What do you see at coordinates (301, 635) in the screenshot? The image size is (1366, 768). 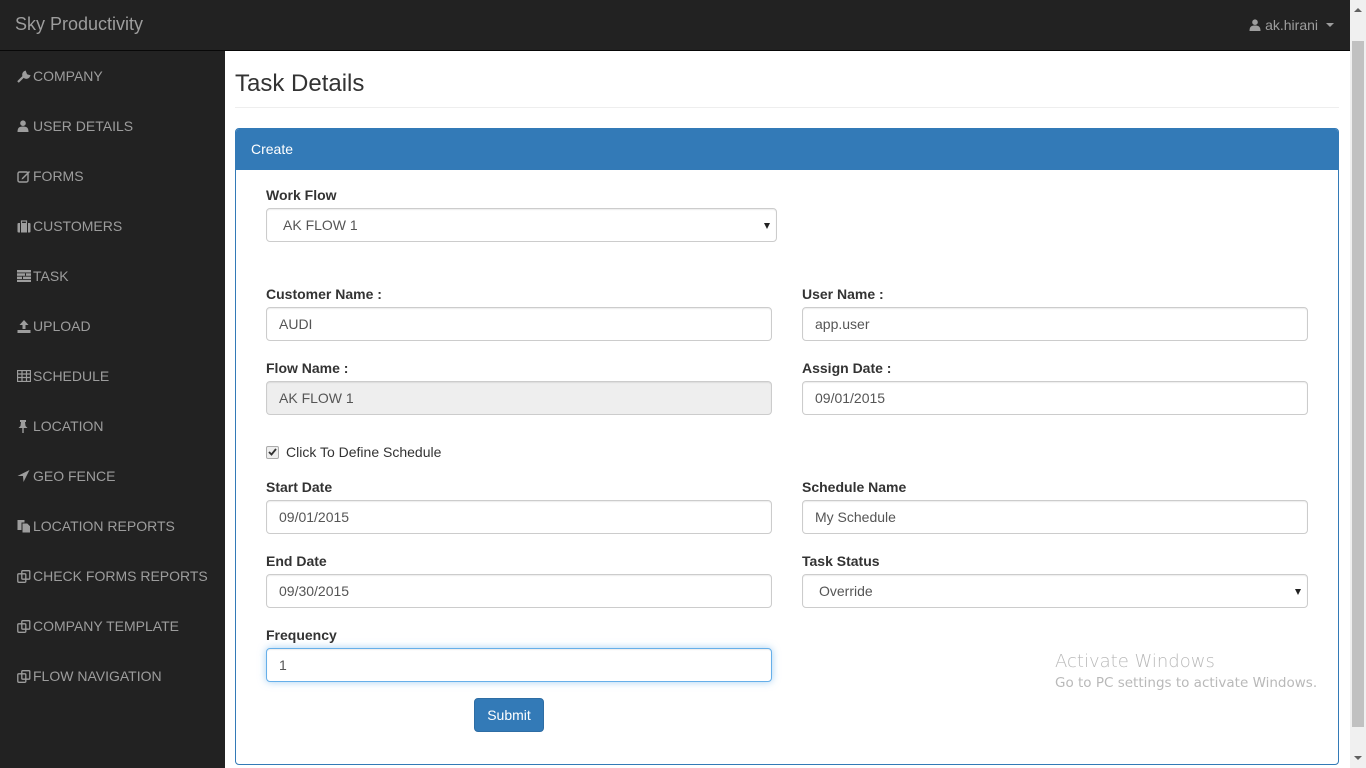 I see `frequency-label: Frequency` at bounding box center [301, 635].